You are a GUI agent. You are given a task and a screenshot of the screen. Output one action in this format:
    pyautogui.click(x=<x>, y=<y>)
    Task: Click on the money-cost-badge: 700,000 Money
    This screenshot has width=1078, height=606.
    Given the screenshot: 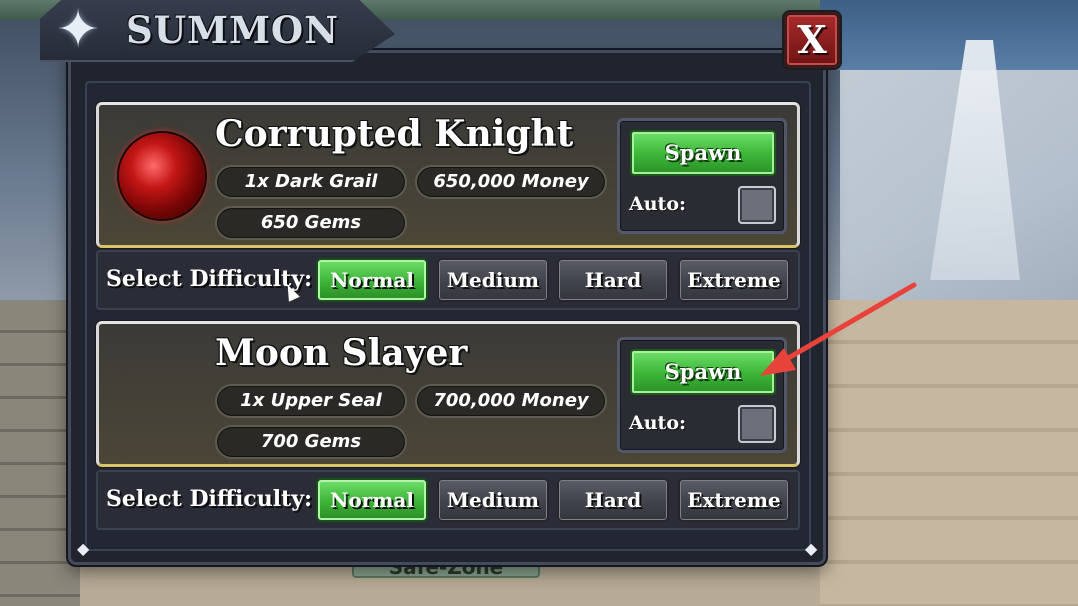 What is the action you would take?
    pyautogui.click(x=511, y=401)
    